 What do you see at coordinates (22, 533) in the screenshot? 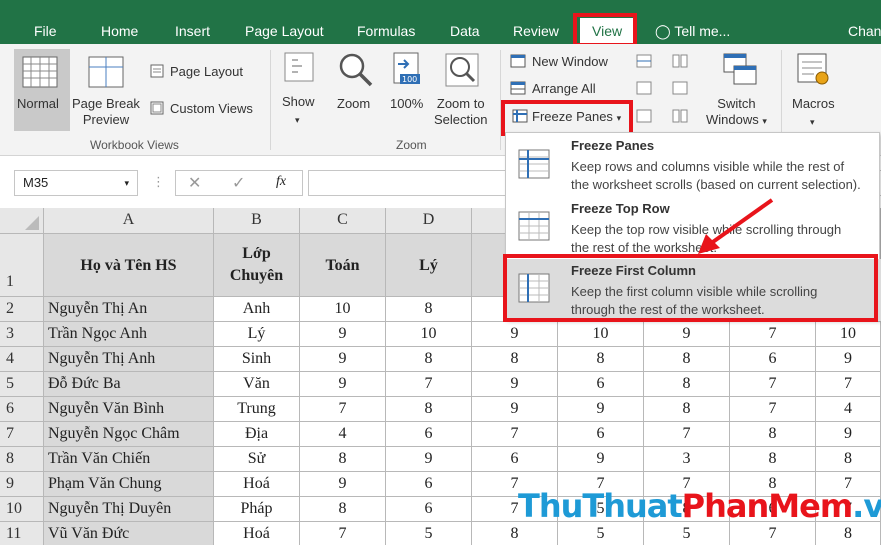
I see `row-header: 11` at bounding box center [22, 533].